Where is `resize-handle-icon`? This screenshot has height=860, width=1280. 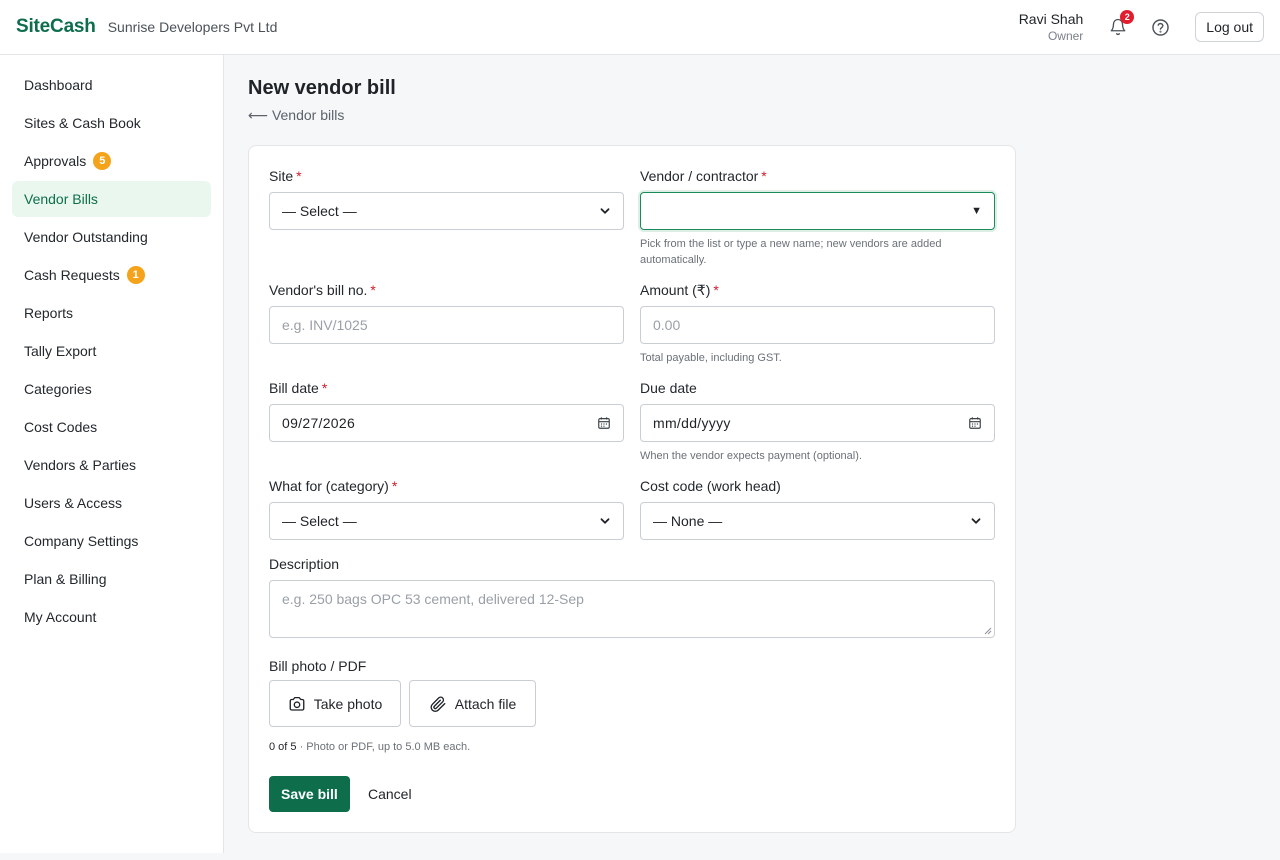
resize-handle-icon is located at coordinates (988, 631).